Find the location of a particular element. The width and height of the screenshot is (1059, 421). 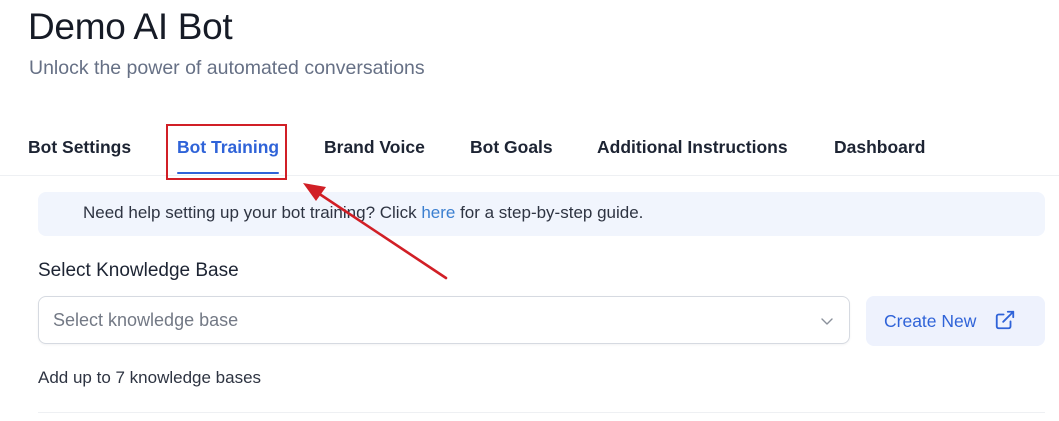

page-title: Demo AI Bot is located at coordinates (130, 26).